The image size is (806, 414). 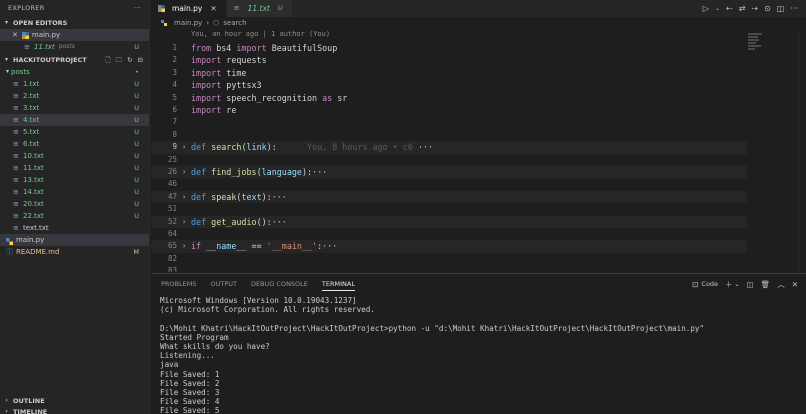 I want to click on open-editor-item-11-txt: ≡ 11.txt posts U, so click(x=74, y=47).